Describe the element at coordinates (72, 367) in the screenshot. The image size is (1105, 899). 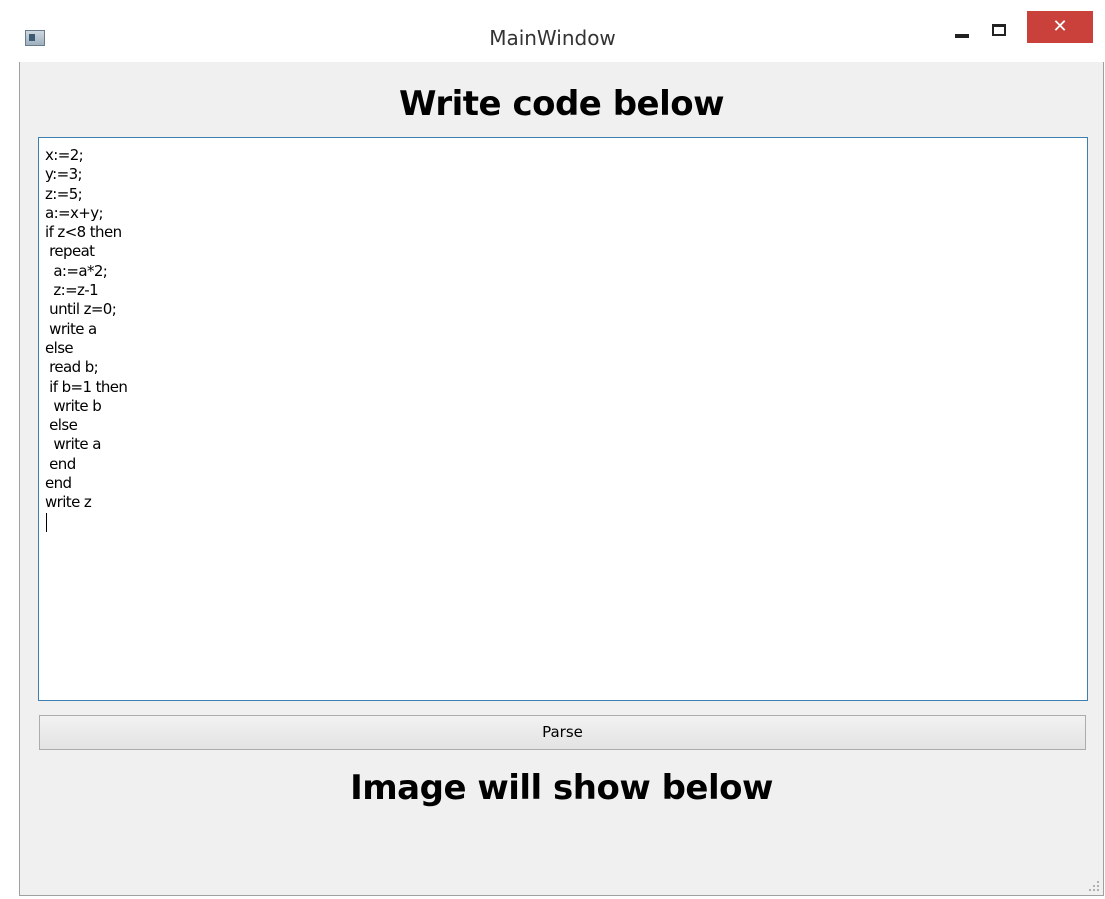
I see `code-line: read b;` at that location.